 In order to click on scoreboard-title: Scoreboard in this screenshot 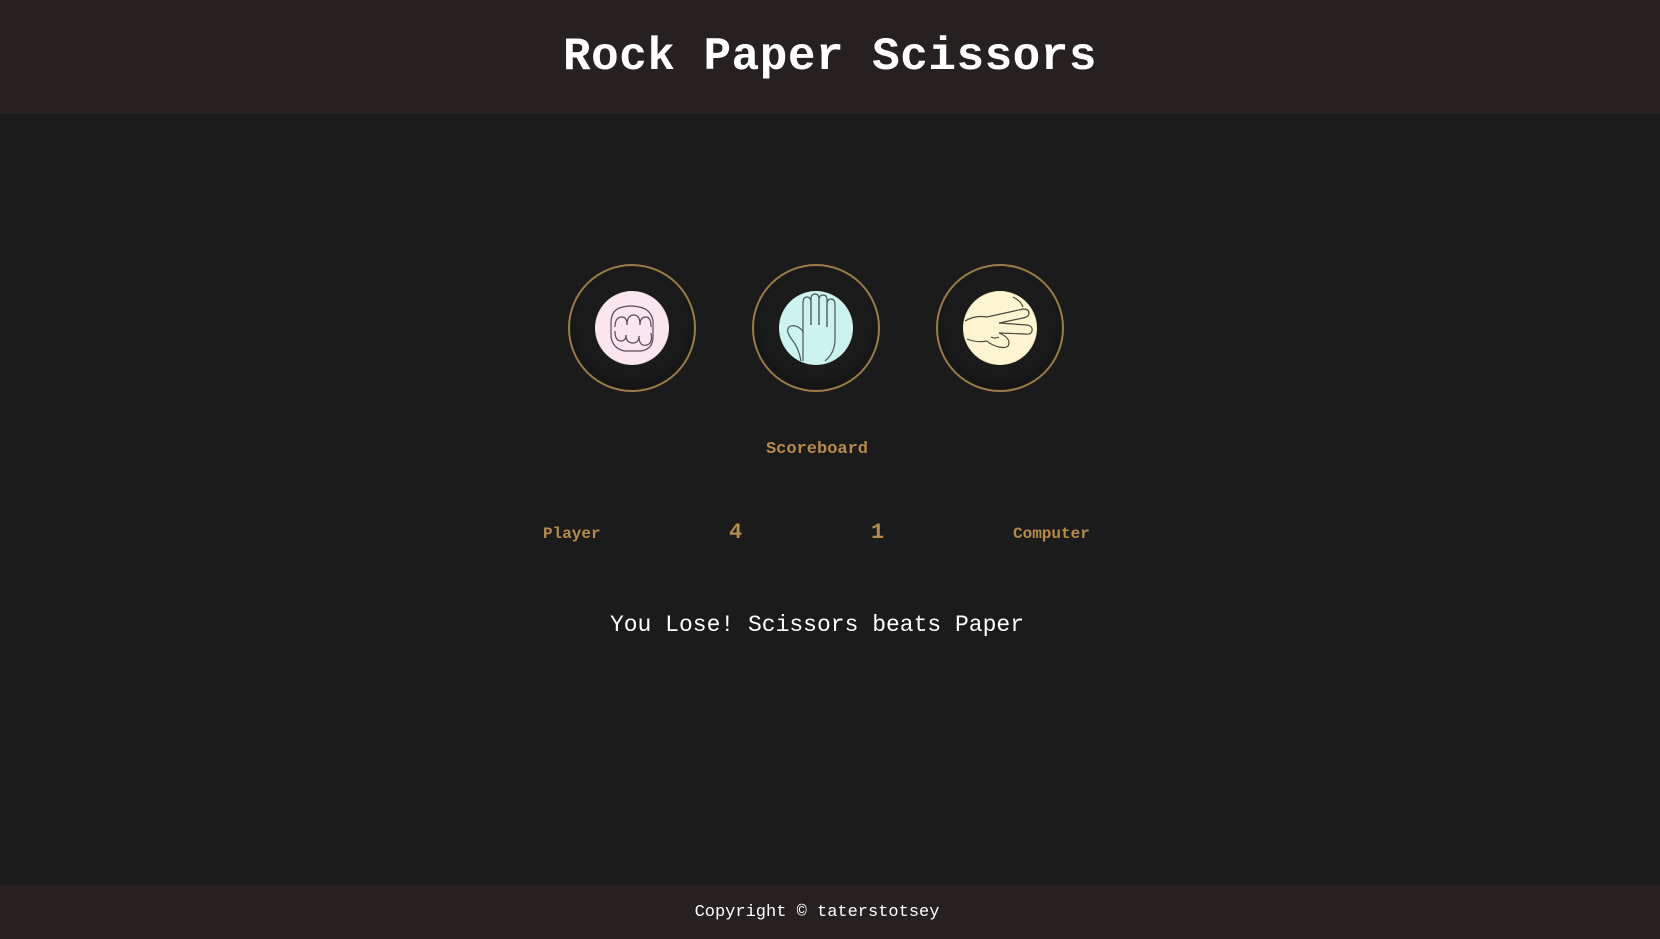, I will do `click(817, 449)`.